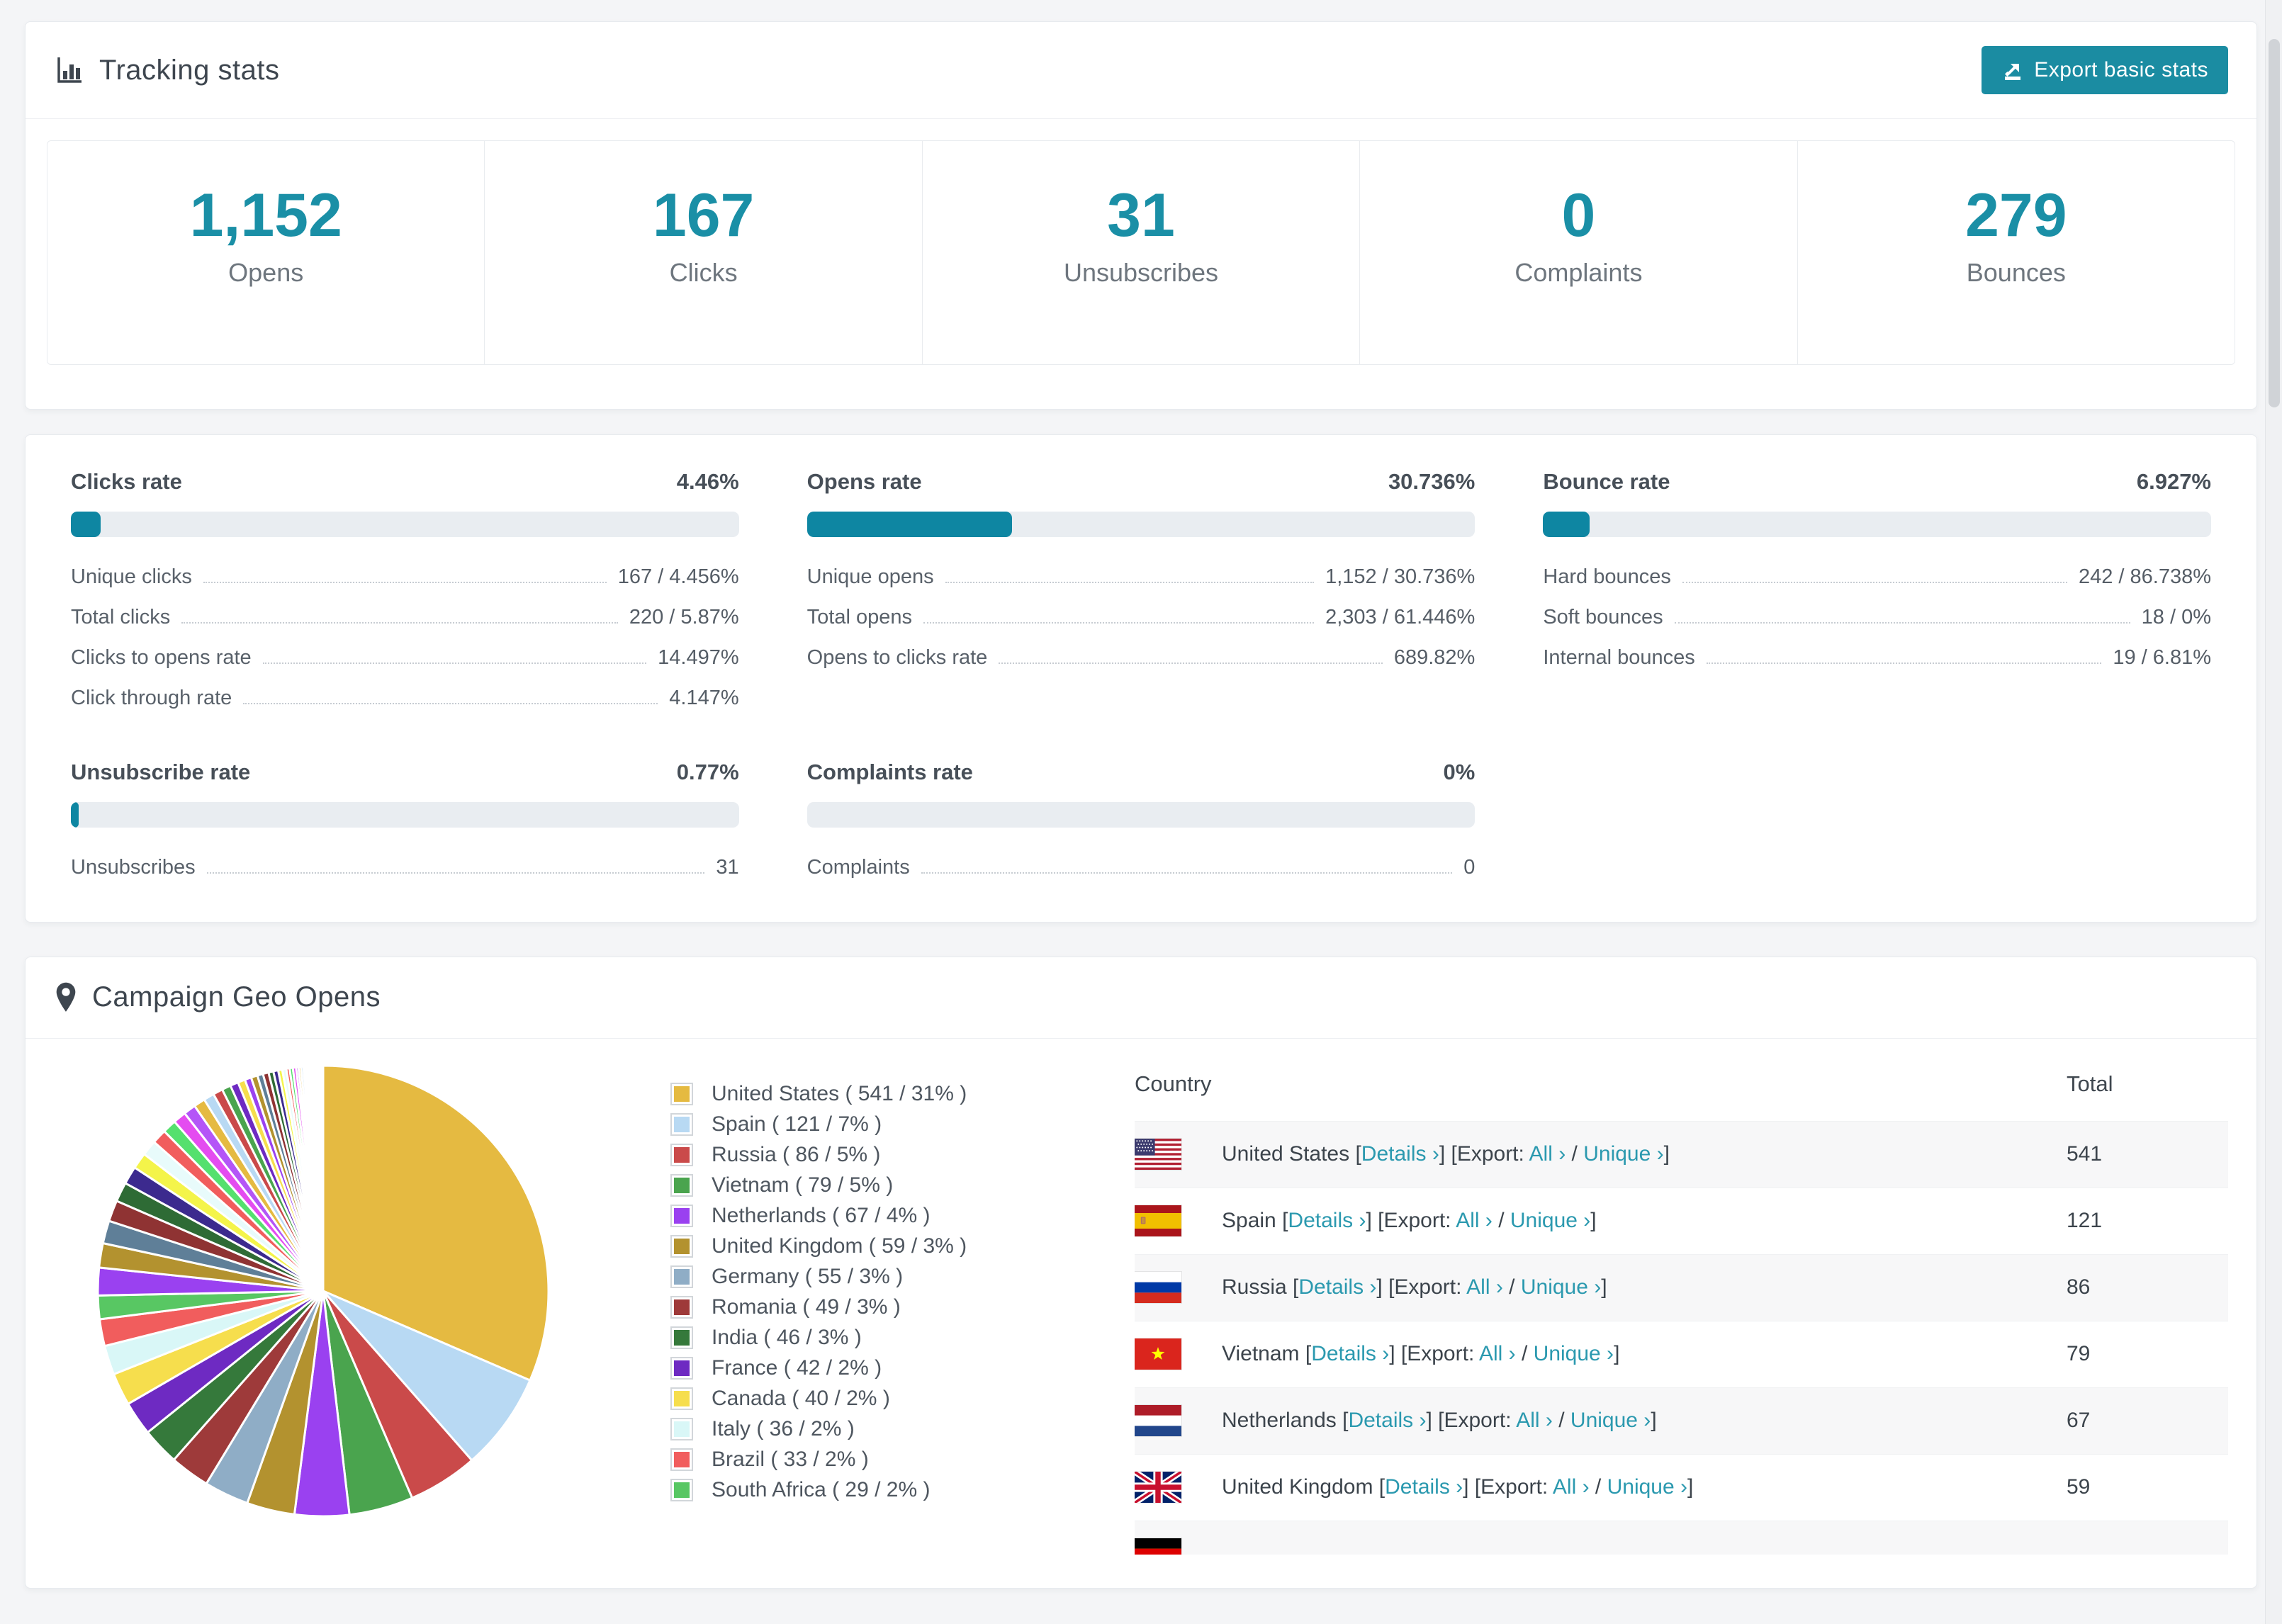 The image size is (2282, 1624). I want to click on tracking-stats-title-wrap: Tracking stats, so click(167, 70).